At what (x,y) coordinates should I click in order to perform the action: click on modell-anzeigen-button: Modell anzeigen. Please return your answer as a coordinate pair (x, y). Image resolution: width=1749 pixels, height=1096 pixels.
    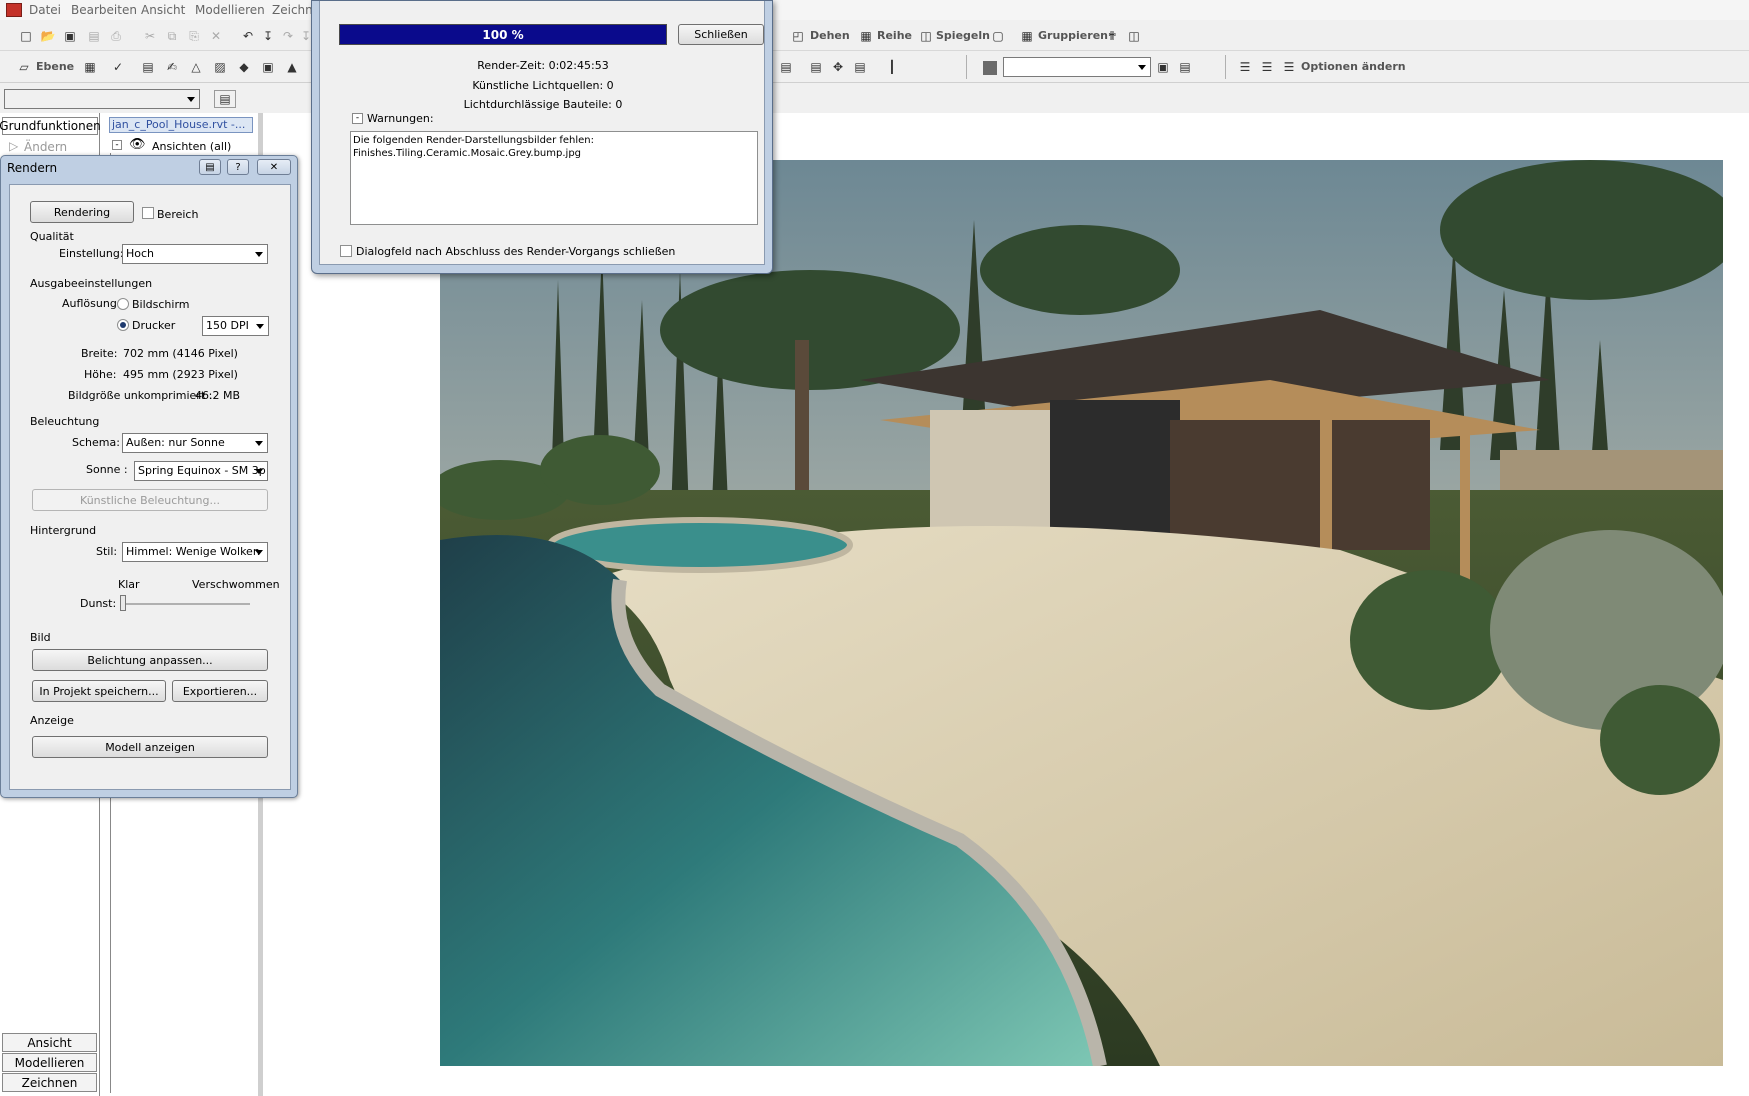
    Looking at the image, I should click on (150, 747).